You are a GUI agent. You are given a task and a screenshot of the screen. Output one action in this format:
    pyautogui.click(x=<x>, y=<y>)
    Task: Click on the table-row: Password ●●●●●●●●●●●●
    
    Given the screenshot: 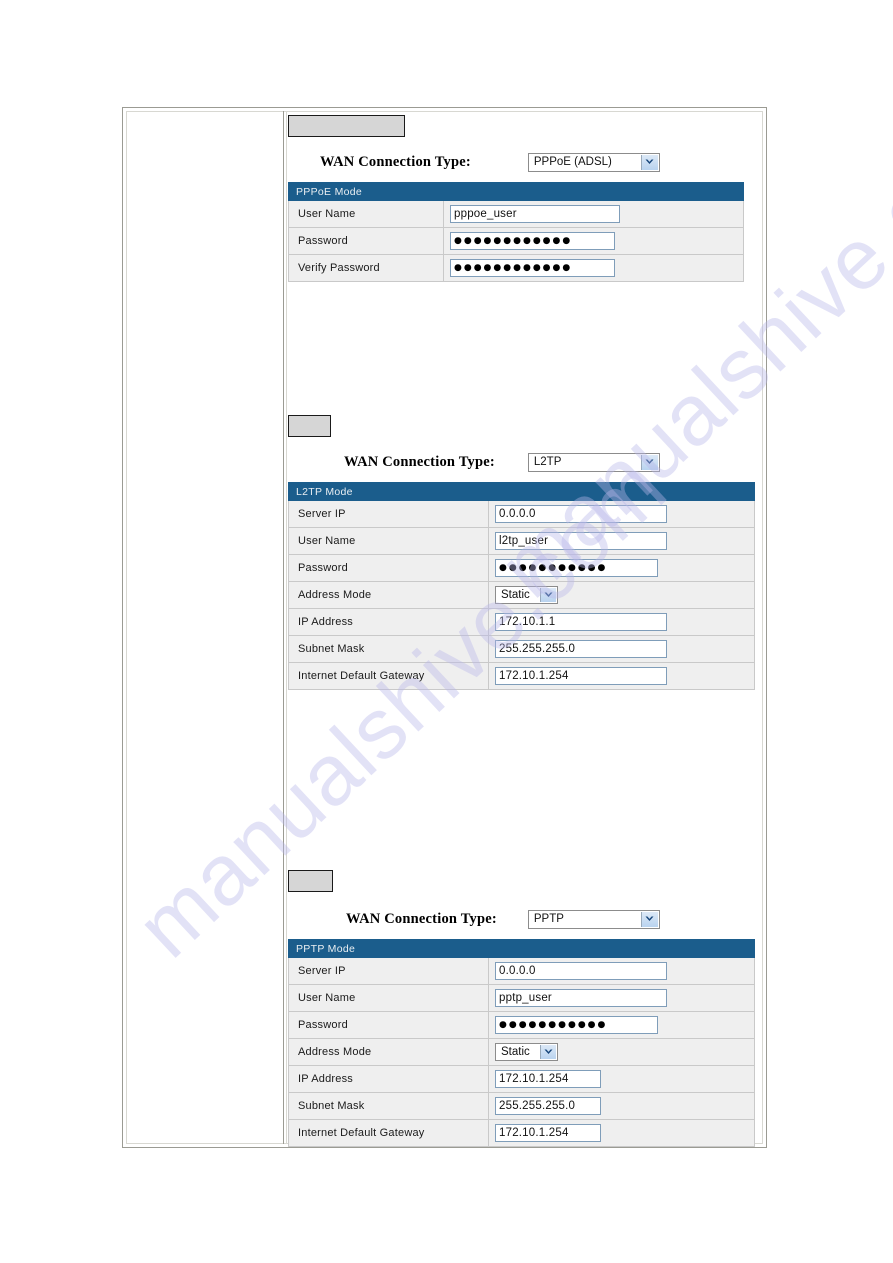 What is the action you would take?
    pyautogui.click(x=516, y=241)
    